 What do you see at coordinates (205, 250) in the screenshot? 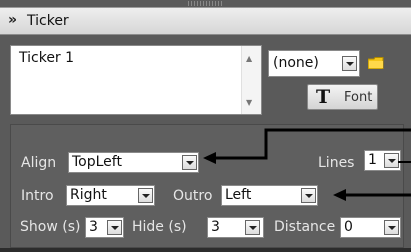
I see `bottom-edge` at bounding box center [205, 250].